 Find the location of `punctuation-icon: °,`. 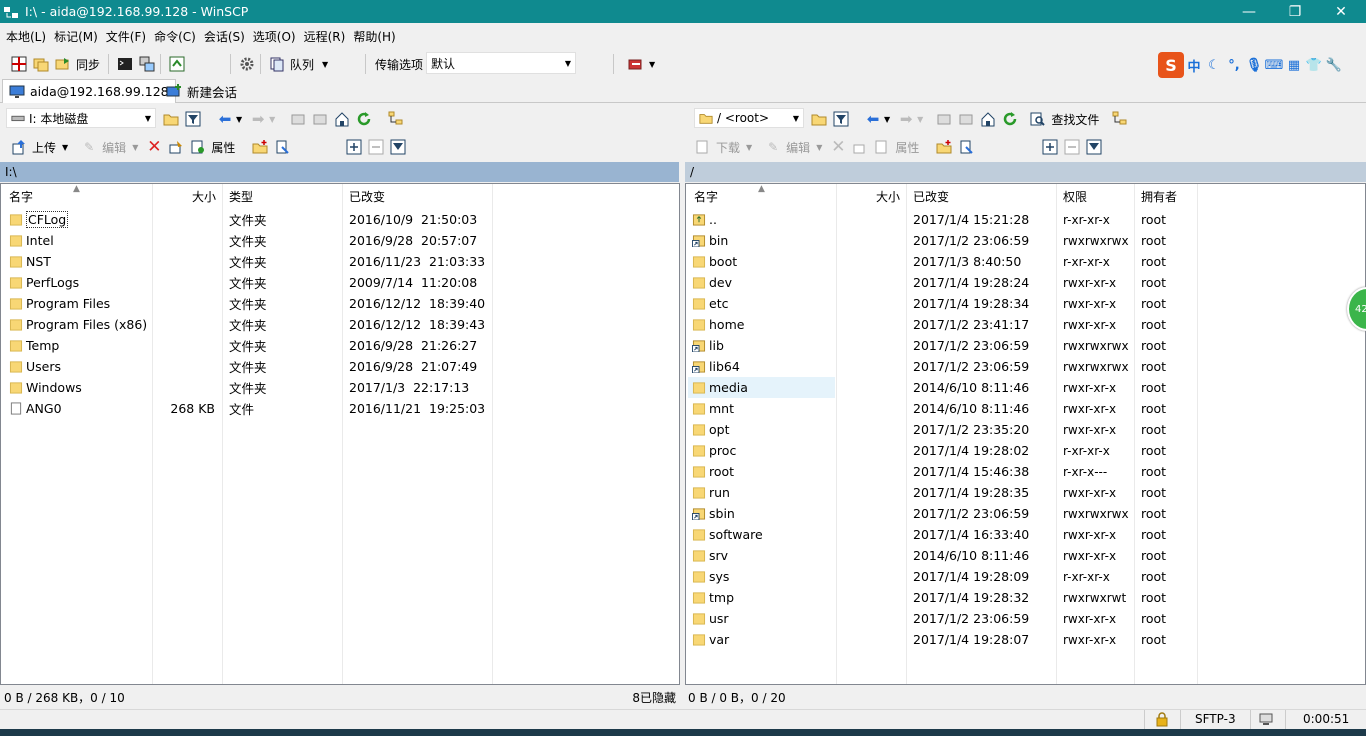

punctuation-icon: °, is located at coordinates (1234, 65).